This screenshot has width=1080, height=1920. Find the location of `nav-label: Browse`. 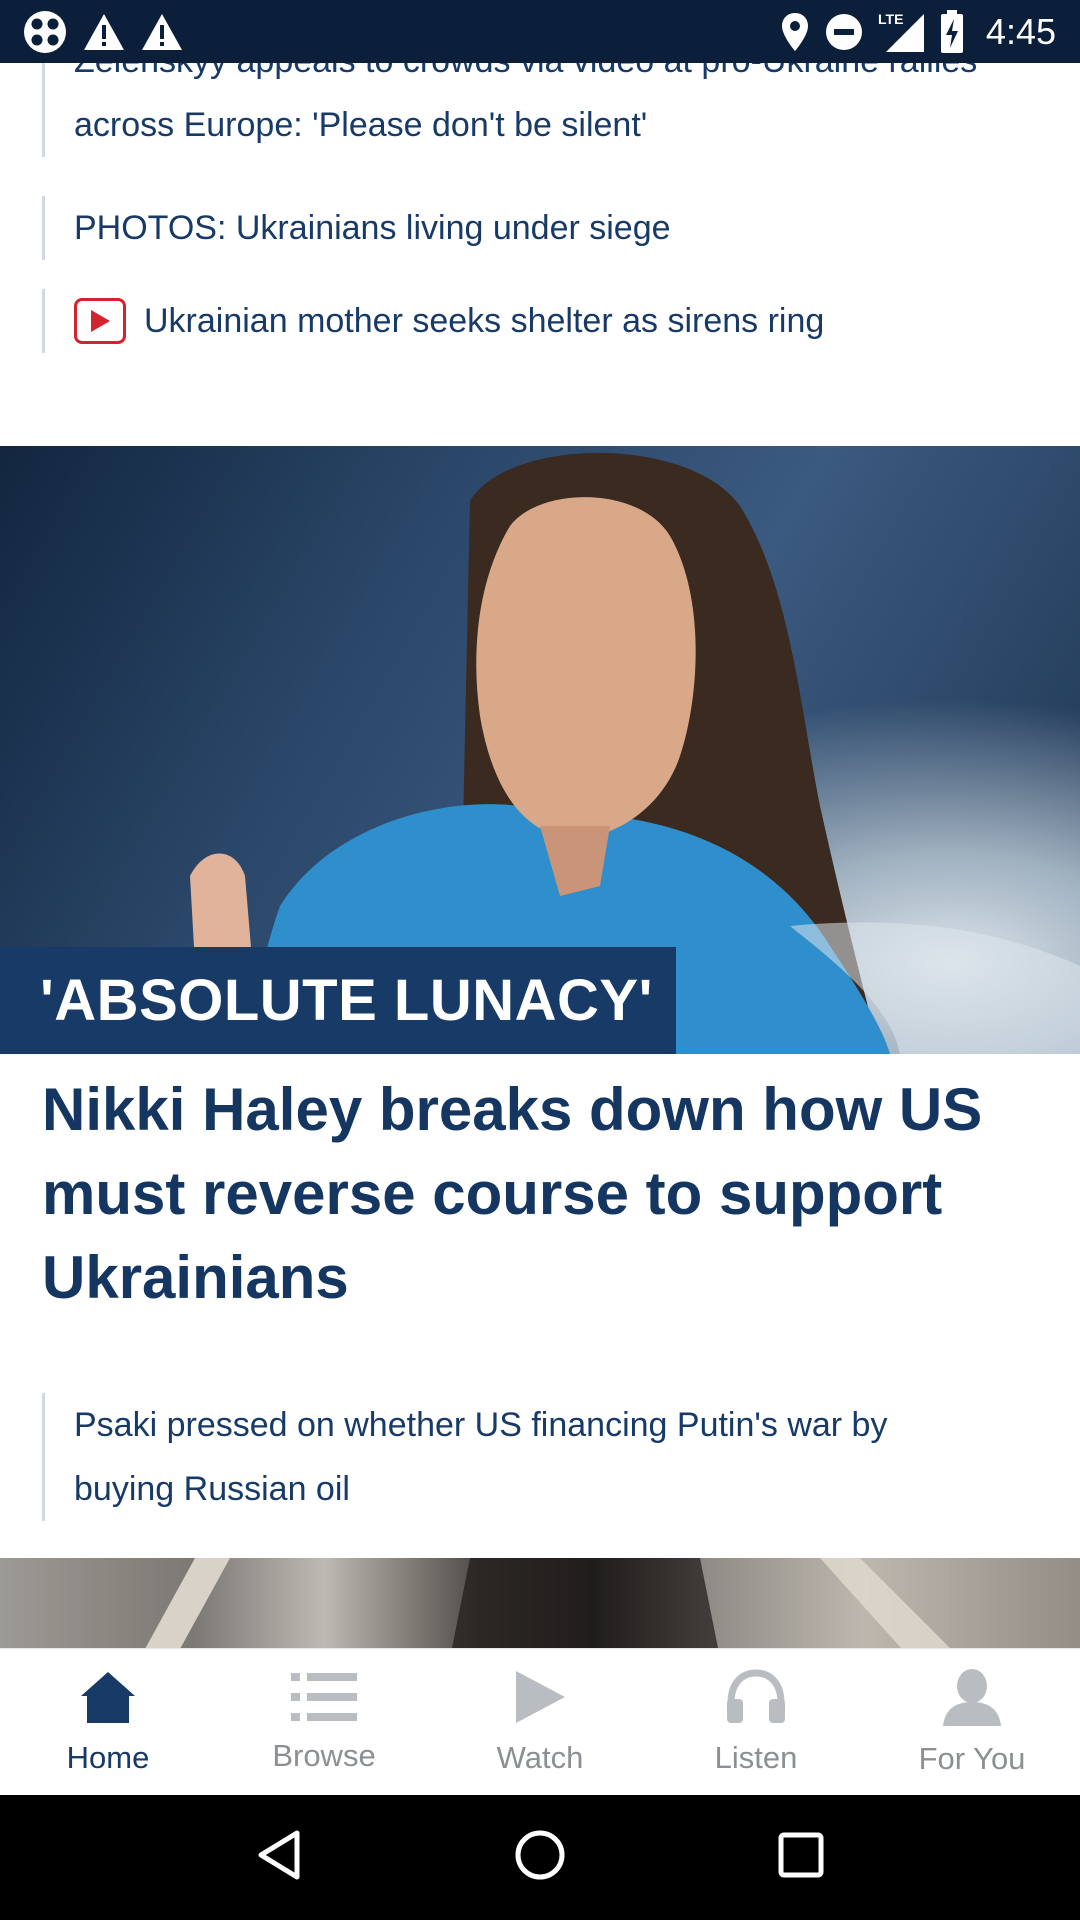

nav-label: Browse is located at coordinates (324, 1755).